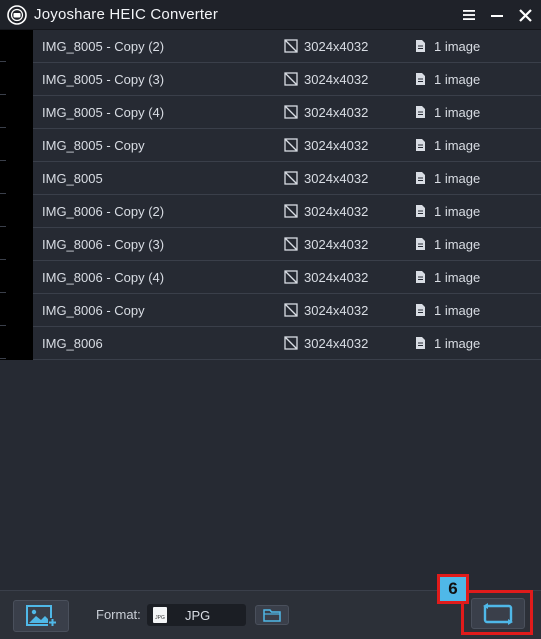 This screenshot has width=541, height=639. I want to click on file-name: IMG_8005, so click(72, 178).